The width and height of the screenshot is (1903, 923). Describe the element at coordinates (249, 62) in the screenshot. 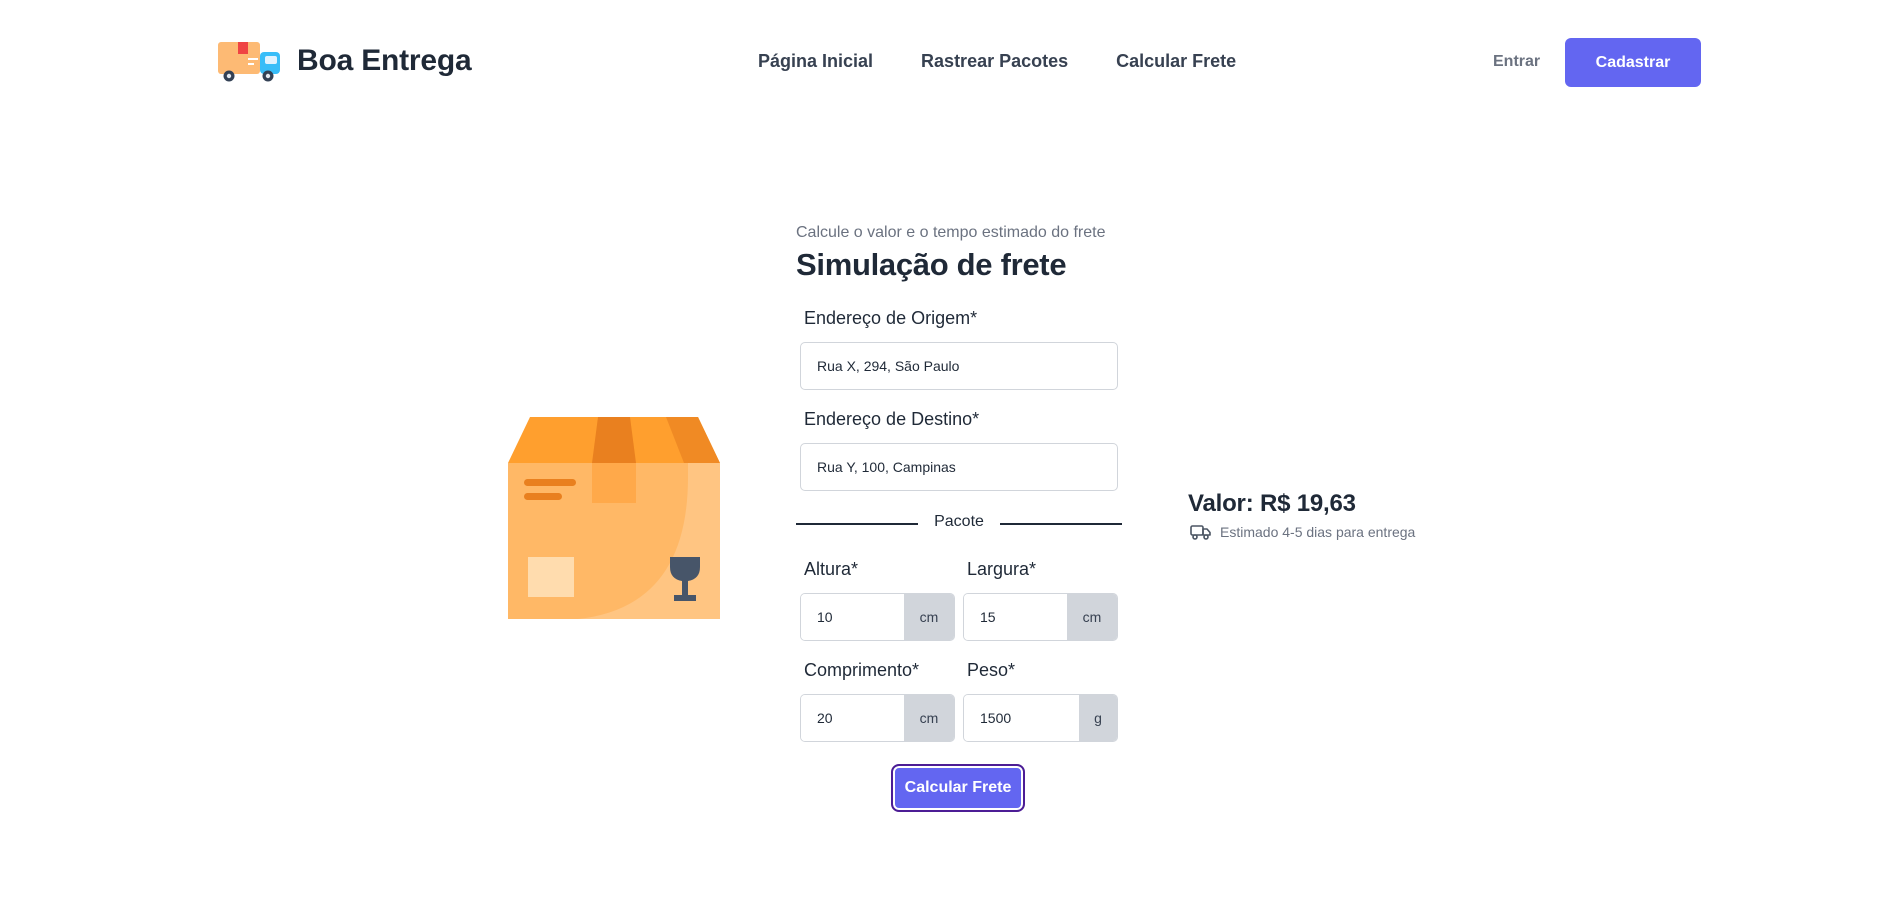

I see `delivery-truck-icon` at that location.